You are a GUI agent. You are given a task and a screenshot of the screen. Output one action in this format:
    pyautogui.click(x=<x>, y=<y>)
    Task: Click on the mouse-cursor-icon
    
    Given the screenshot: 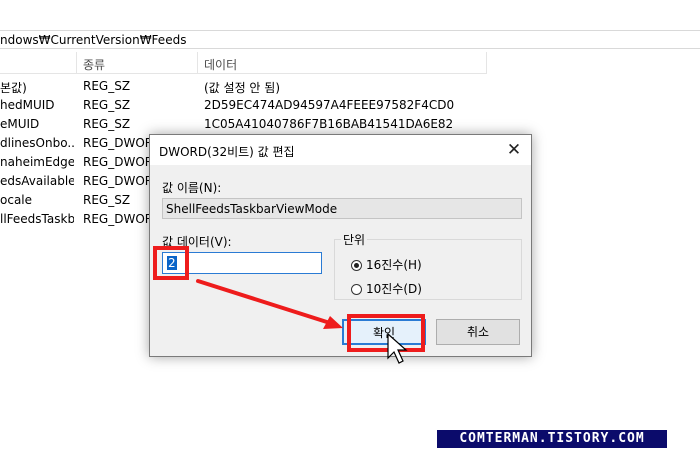 What is the action you would take?
    pyautogui.click(x=397, y=348)
    